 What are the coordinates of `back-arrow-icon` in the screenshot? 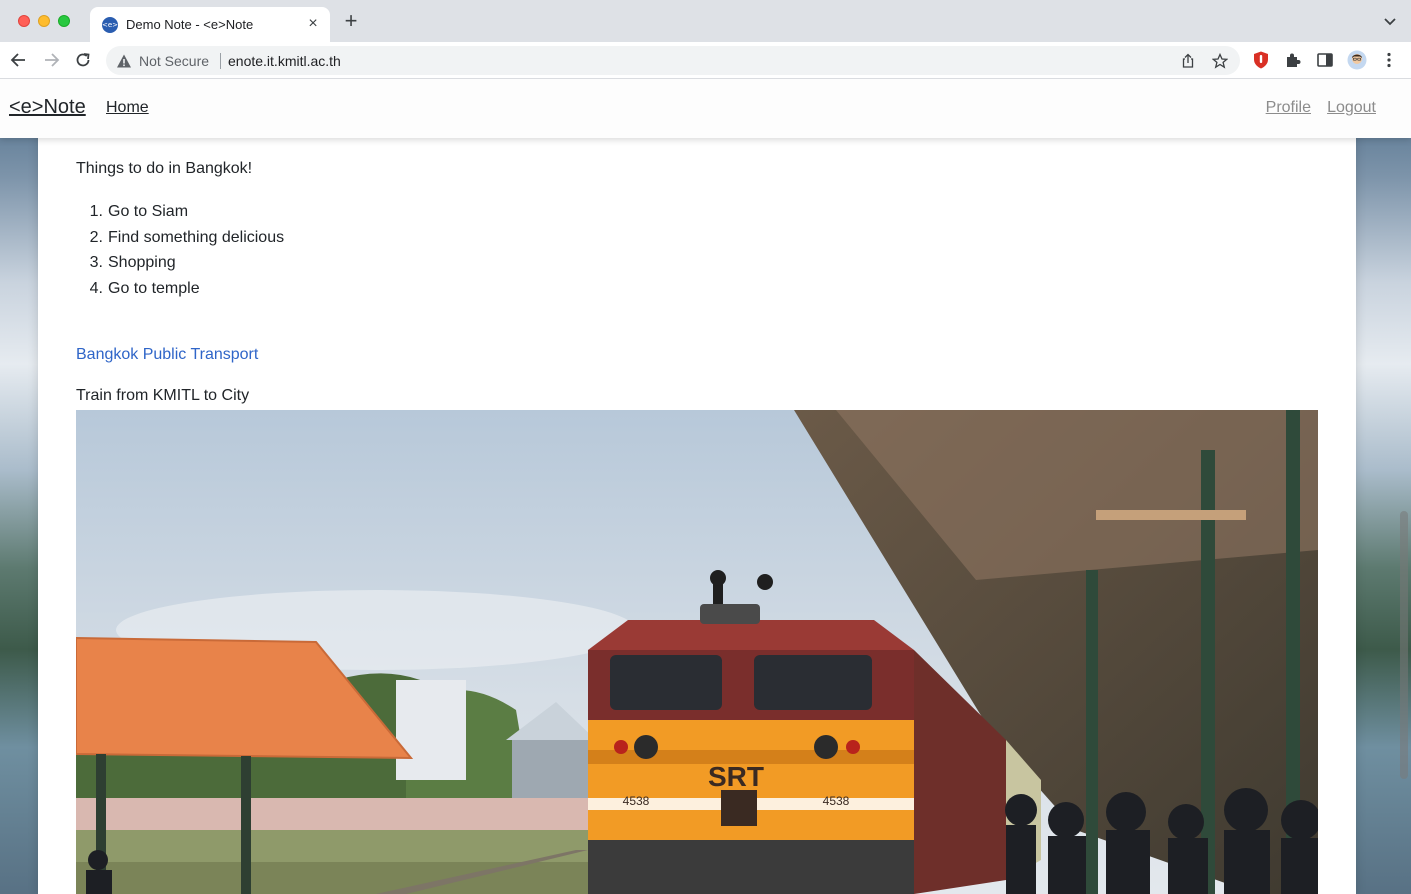 It's located at (19, 60).